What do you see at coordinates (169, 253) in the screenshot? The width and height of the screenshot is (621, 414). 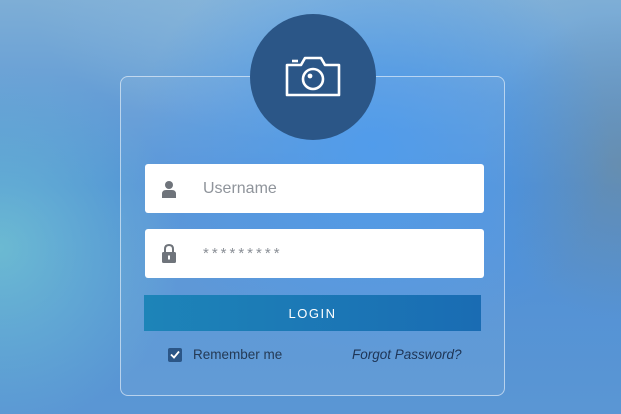 I see `lock-icon` at bounding box center [169, 253].